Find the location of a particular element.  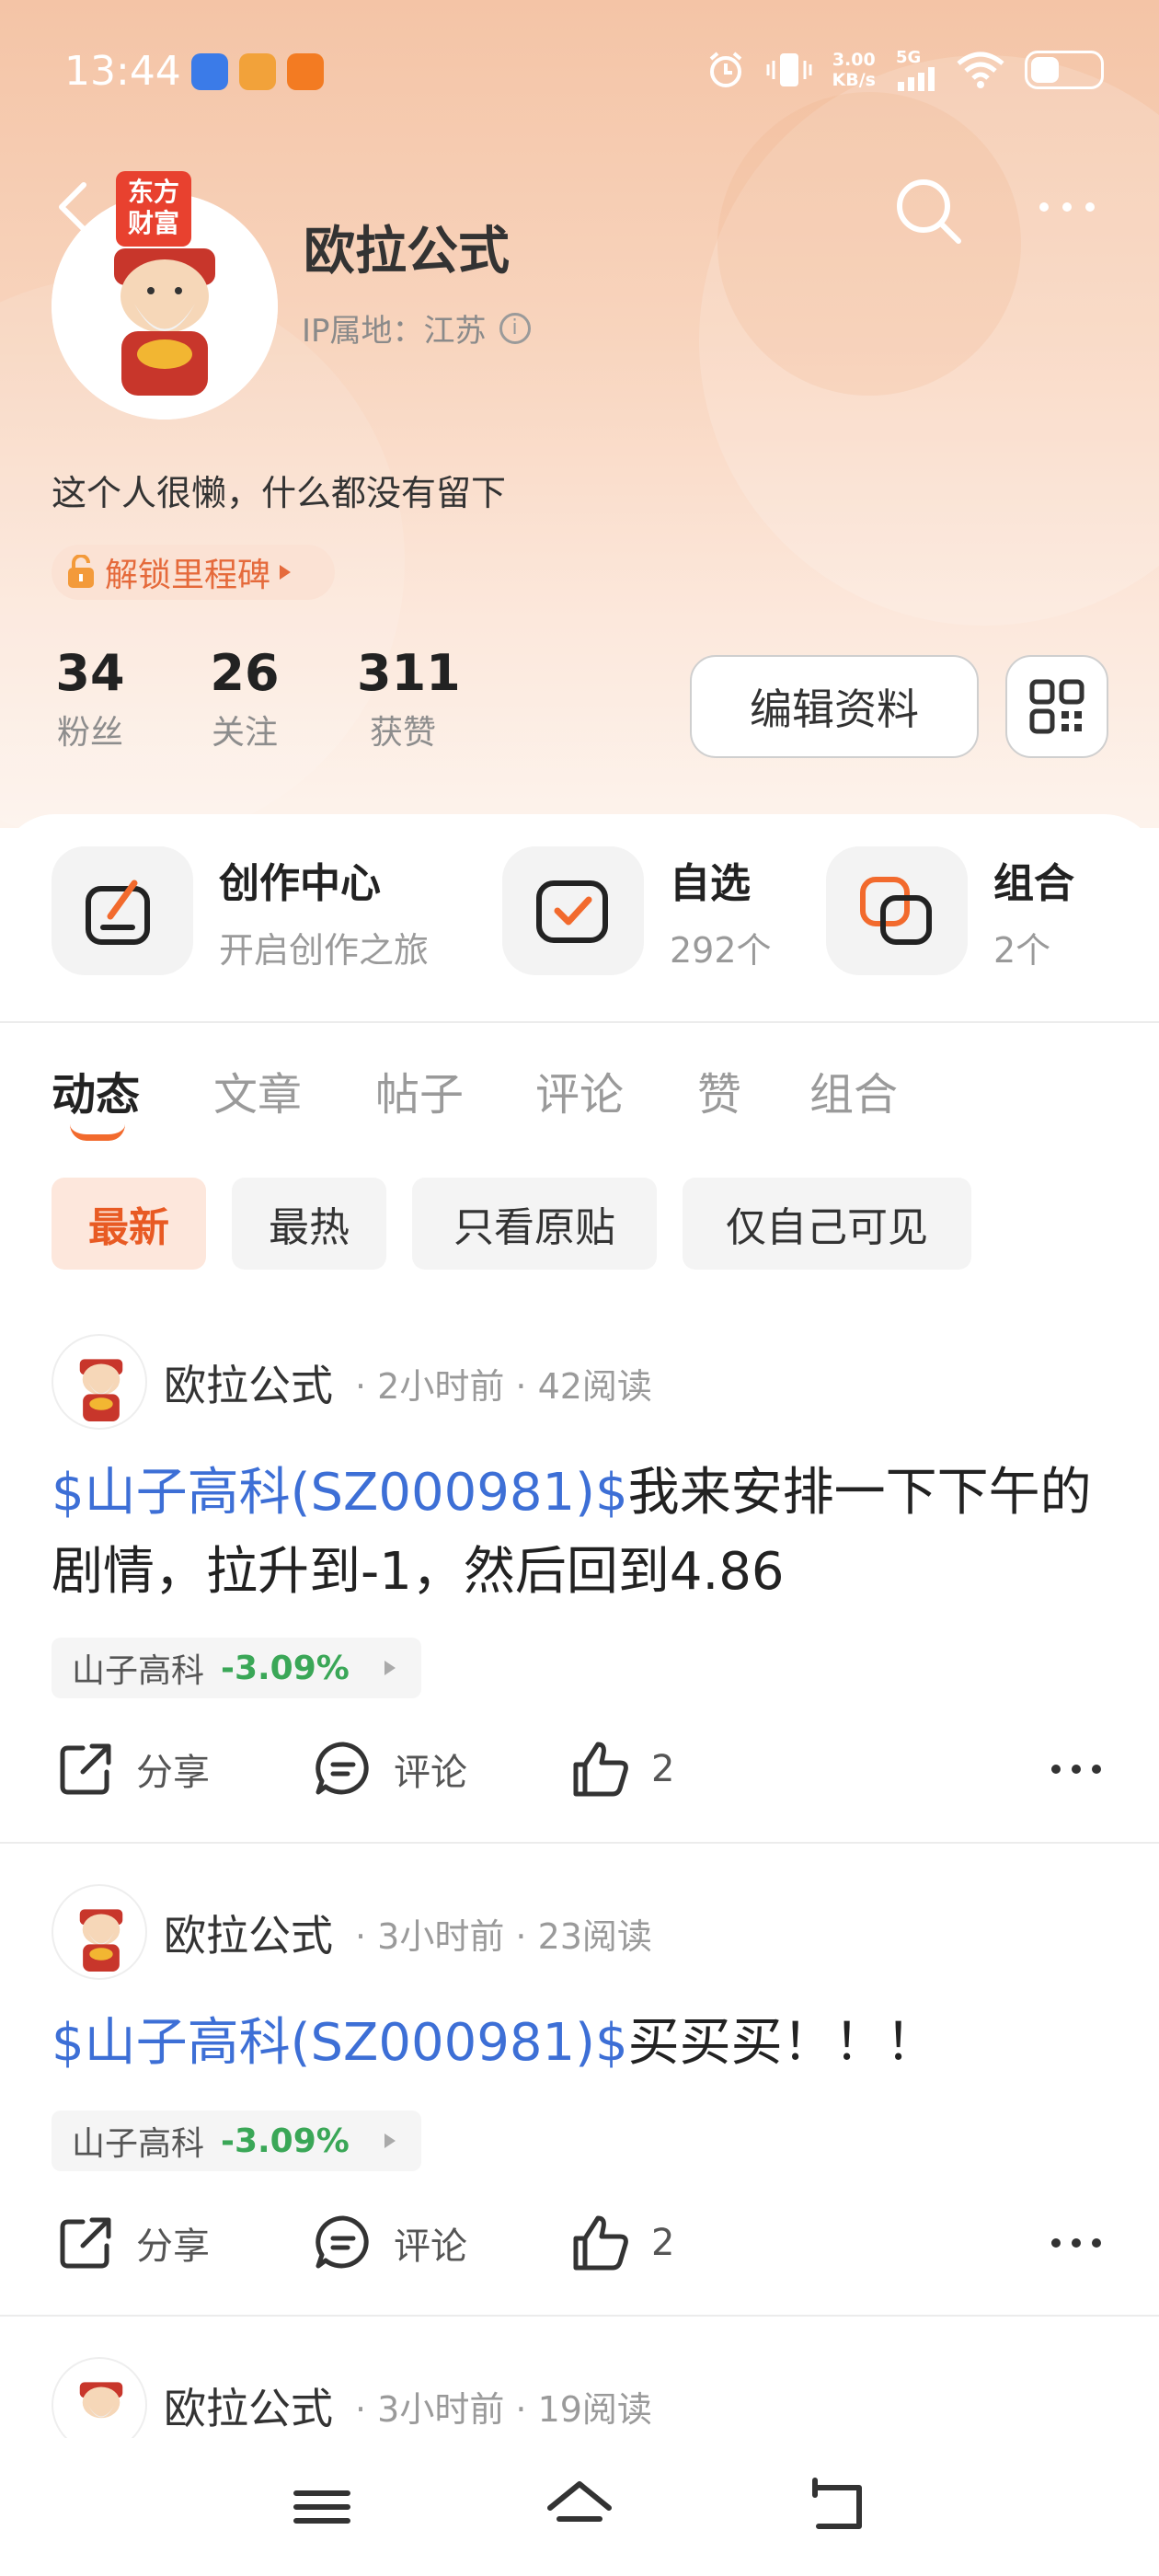

unlock-milestone-button: 解锁里程碑 is located at coordinates (193, 572).